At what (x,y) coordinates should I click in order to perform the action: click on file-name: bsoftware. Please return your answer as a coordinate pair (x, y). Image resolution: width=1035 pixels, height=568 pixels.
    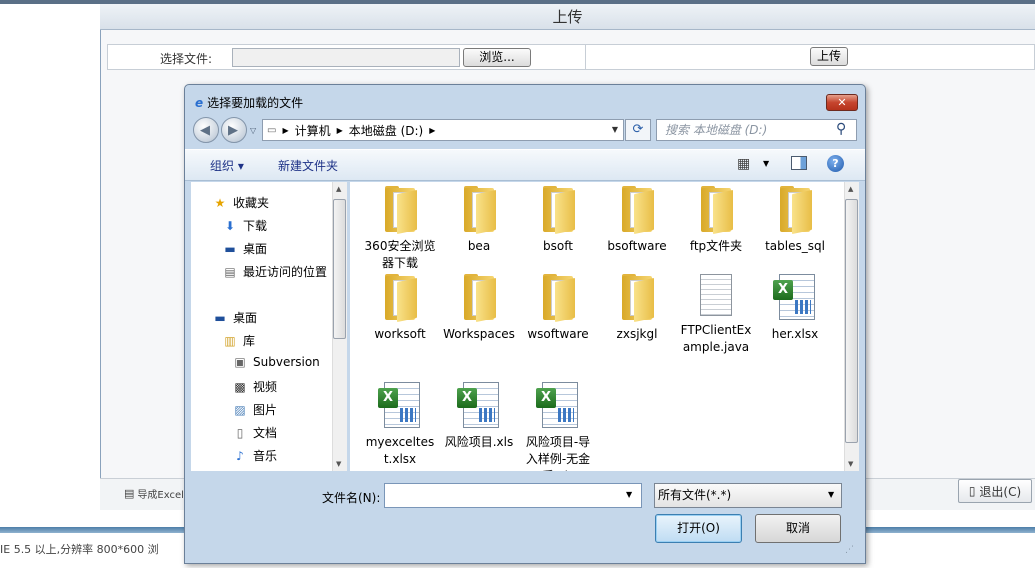
    Looking at the image, I should click on (637, 246).